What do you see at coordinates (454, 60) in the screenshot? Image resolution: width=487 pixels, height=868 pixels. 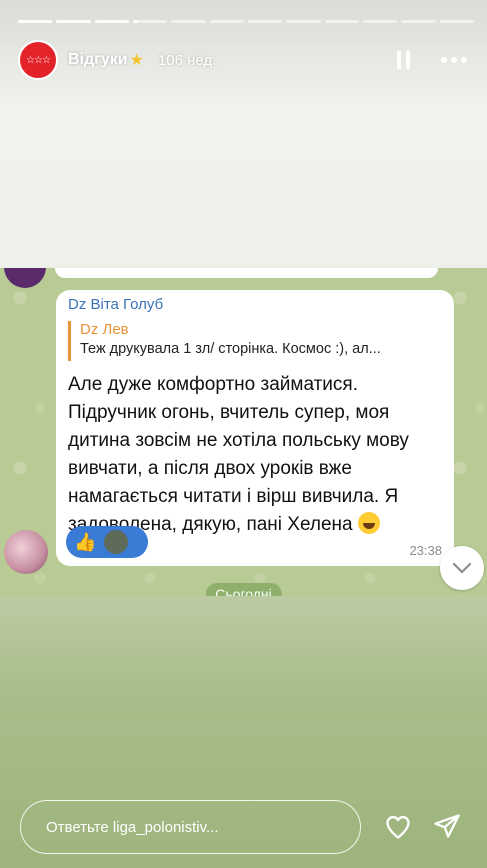 I see `more-icon` at bounding box center [454, 60].